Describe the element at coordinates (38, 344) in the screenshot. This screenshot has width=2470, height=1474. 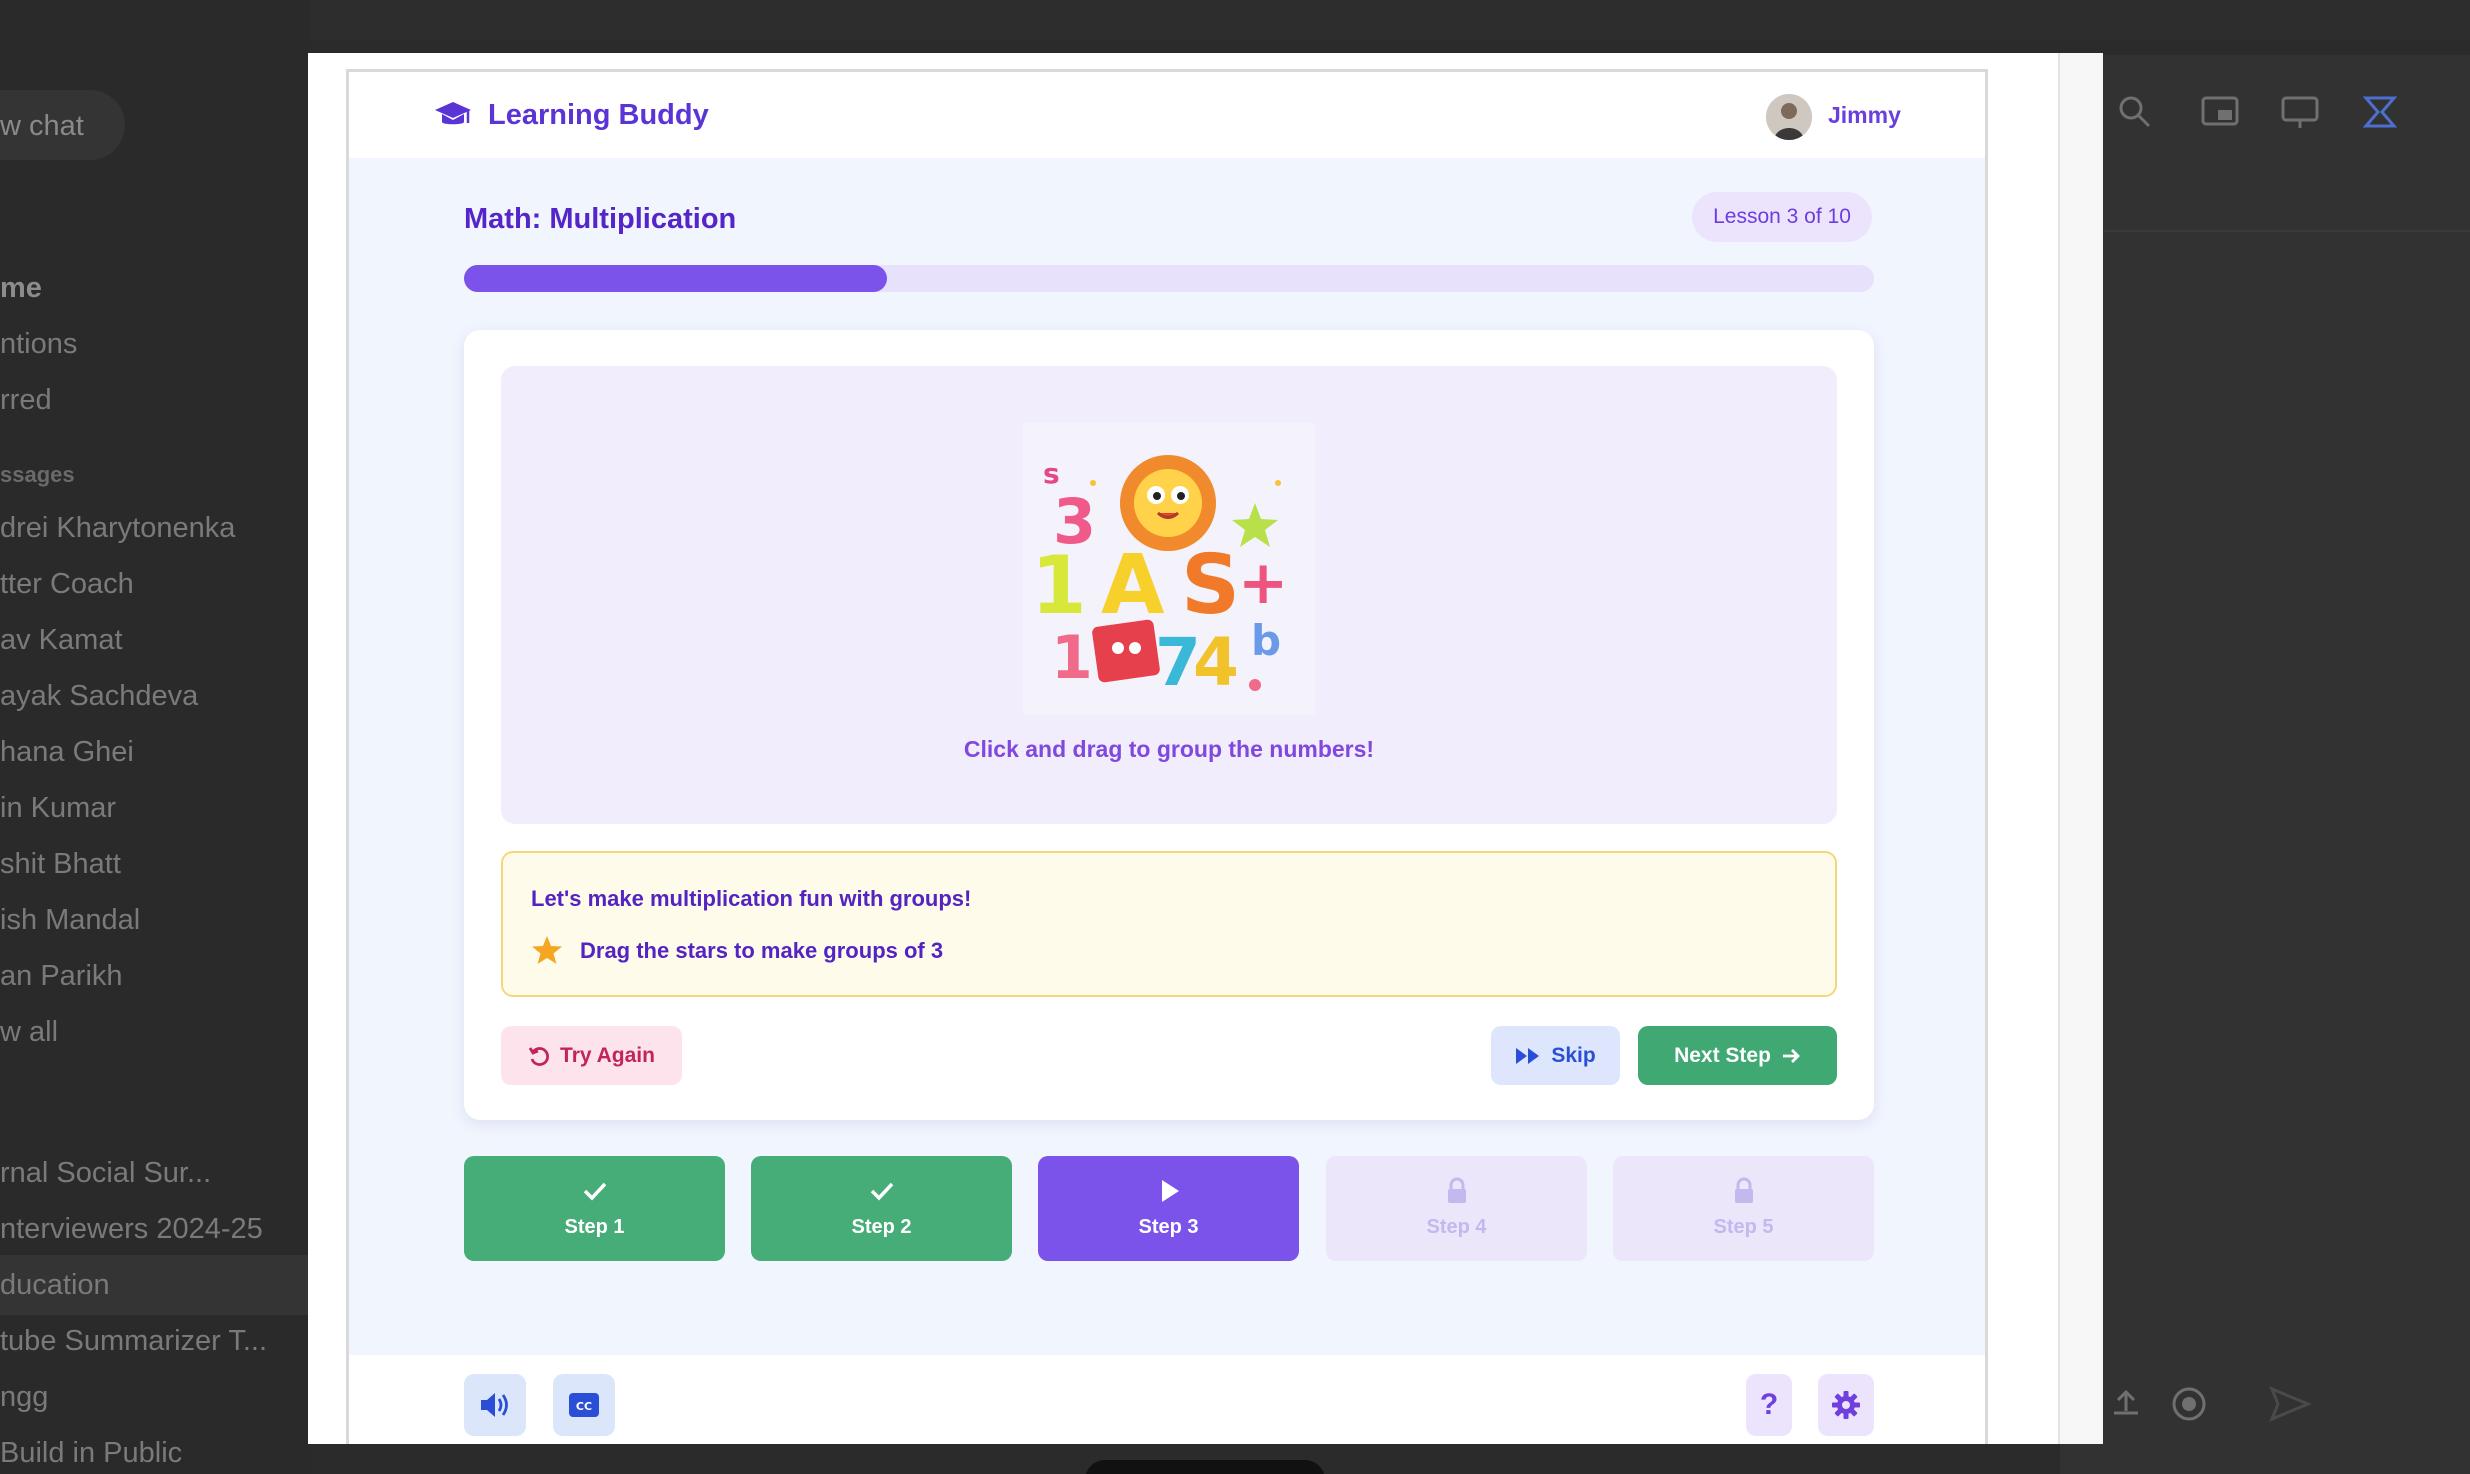
I see `sidebar-item-mentions: ntions` at that location.